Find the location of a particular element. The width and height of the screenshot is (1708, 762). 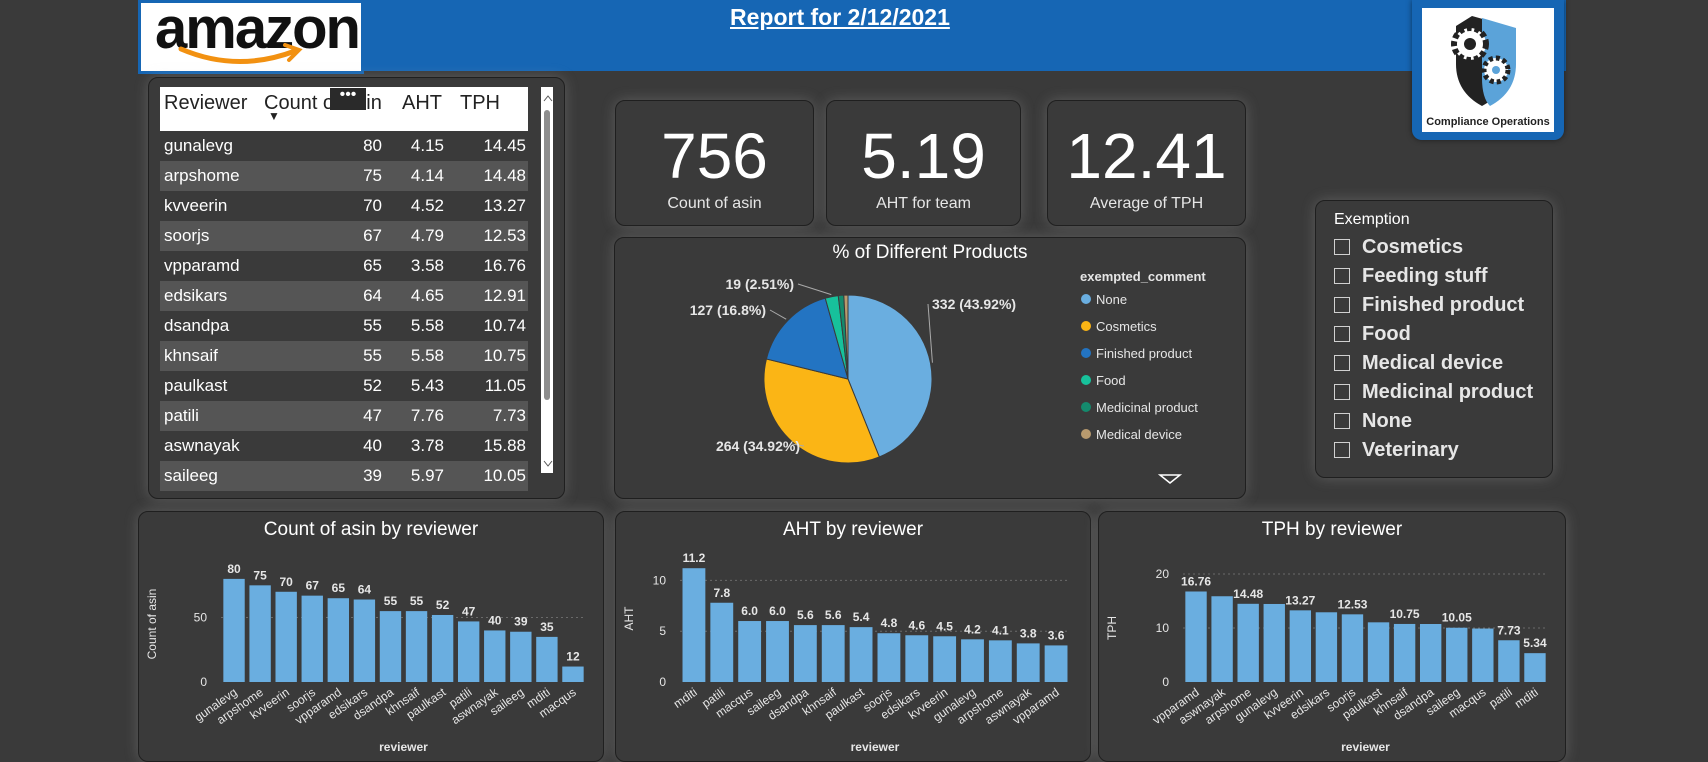

table-row: soorjs 67 4.79 12.53 is located at coordinates (344, 236).